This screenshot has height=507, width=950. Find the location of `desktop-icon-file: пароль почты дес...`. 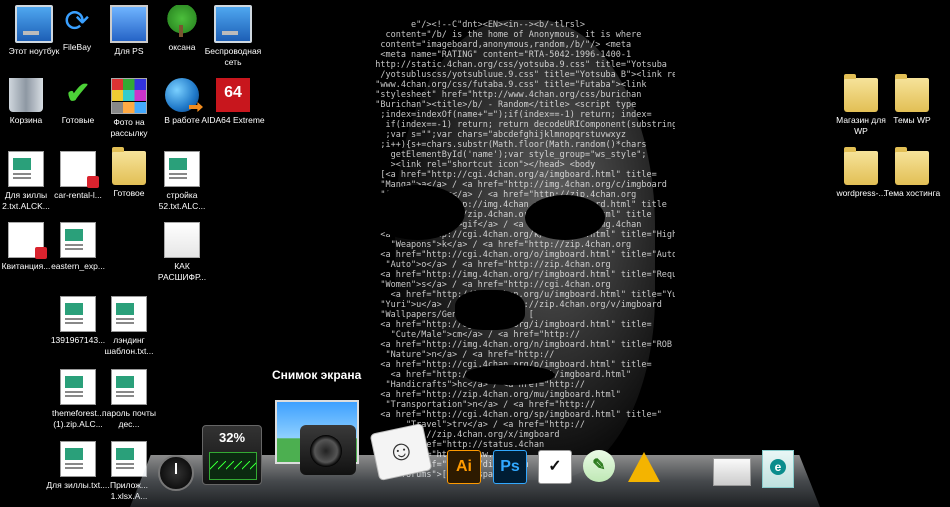

desktop-icon-file: пароль почты дес... is located at coordinates (129, 399).